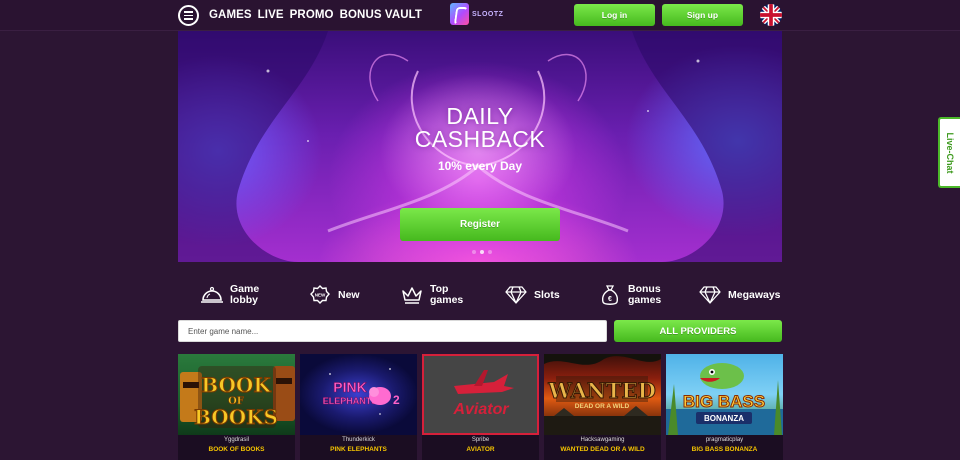 The width and height of the screenshot is (960, 460). What do you see at coordinates (312, 15) in the screenshot?
I see `nav-promo: PROMO` at bounding box center [312, 15].